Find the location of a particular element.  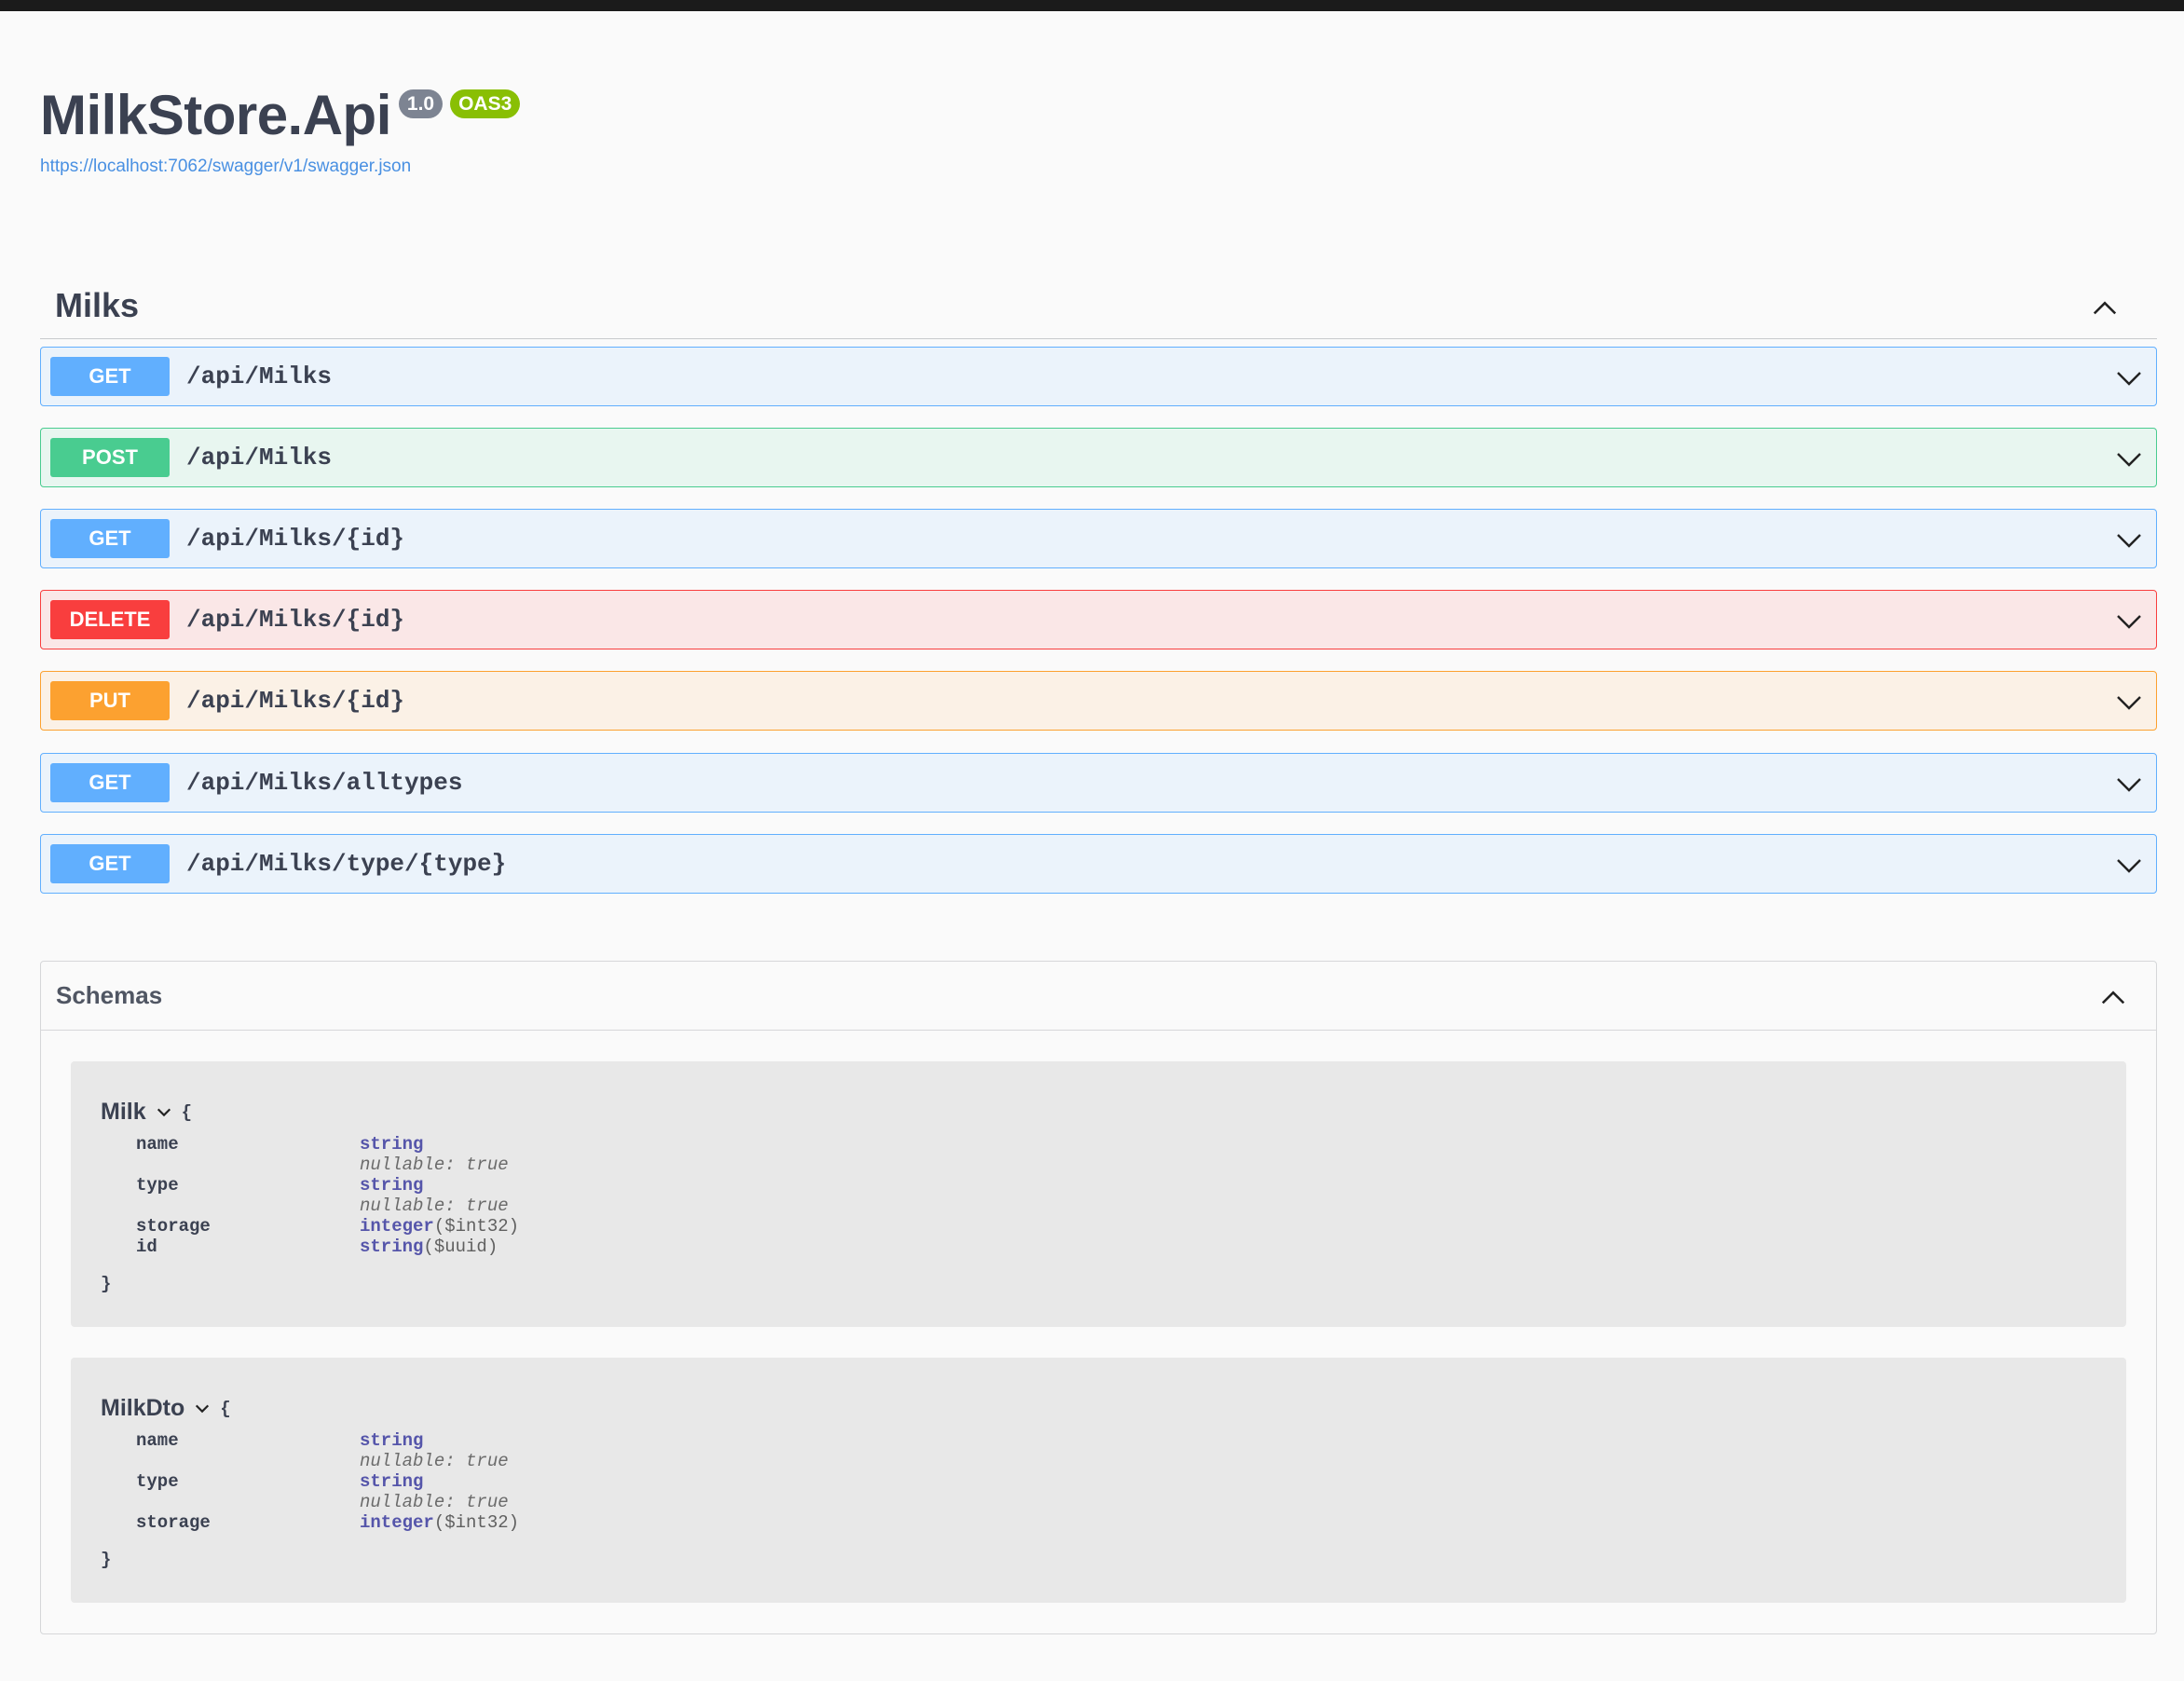

schemas-header: Schemas is located at coordinates (1098, 996).